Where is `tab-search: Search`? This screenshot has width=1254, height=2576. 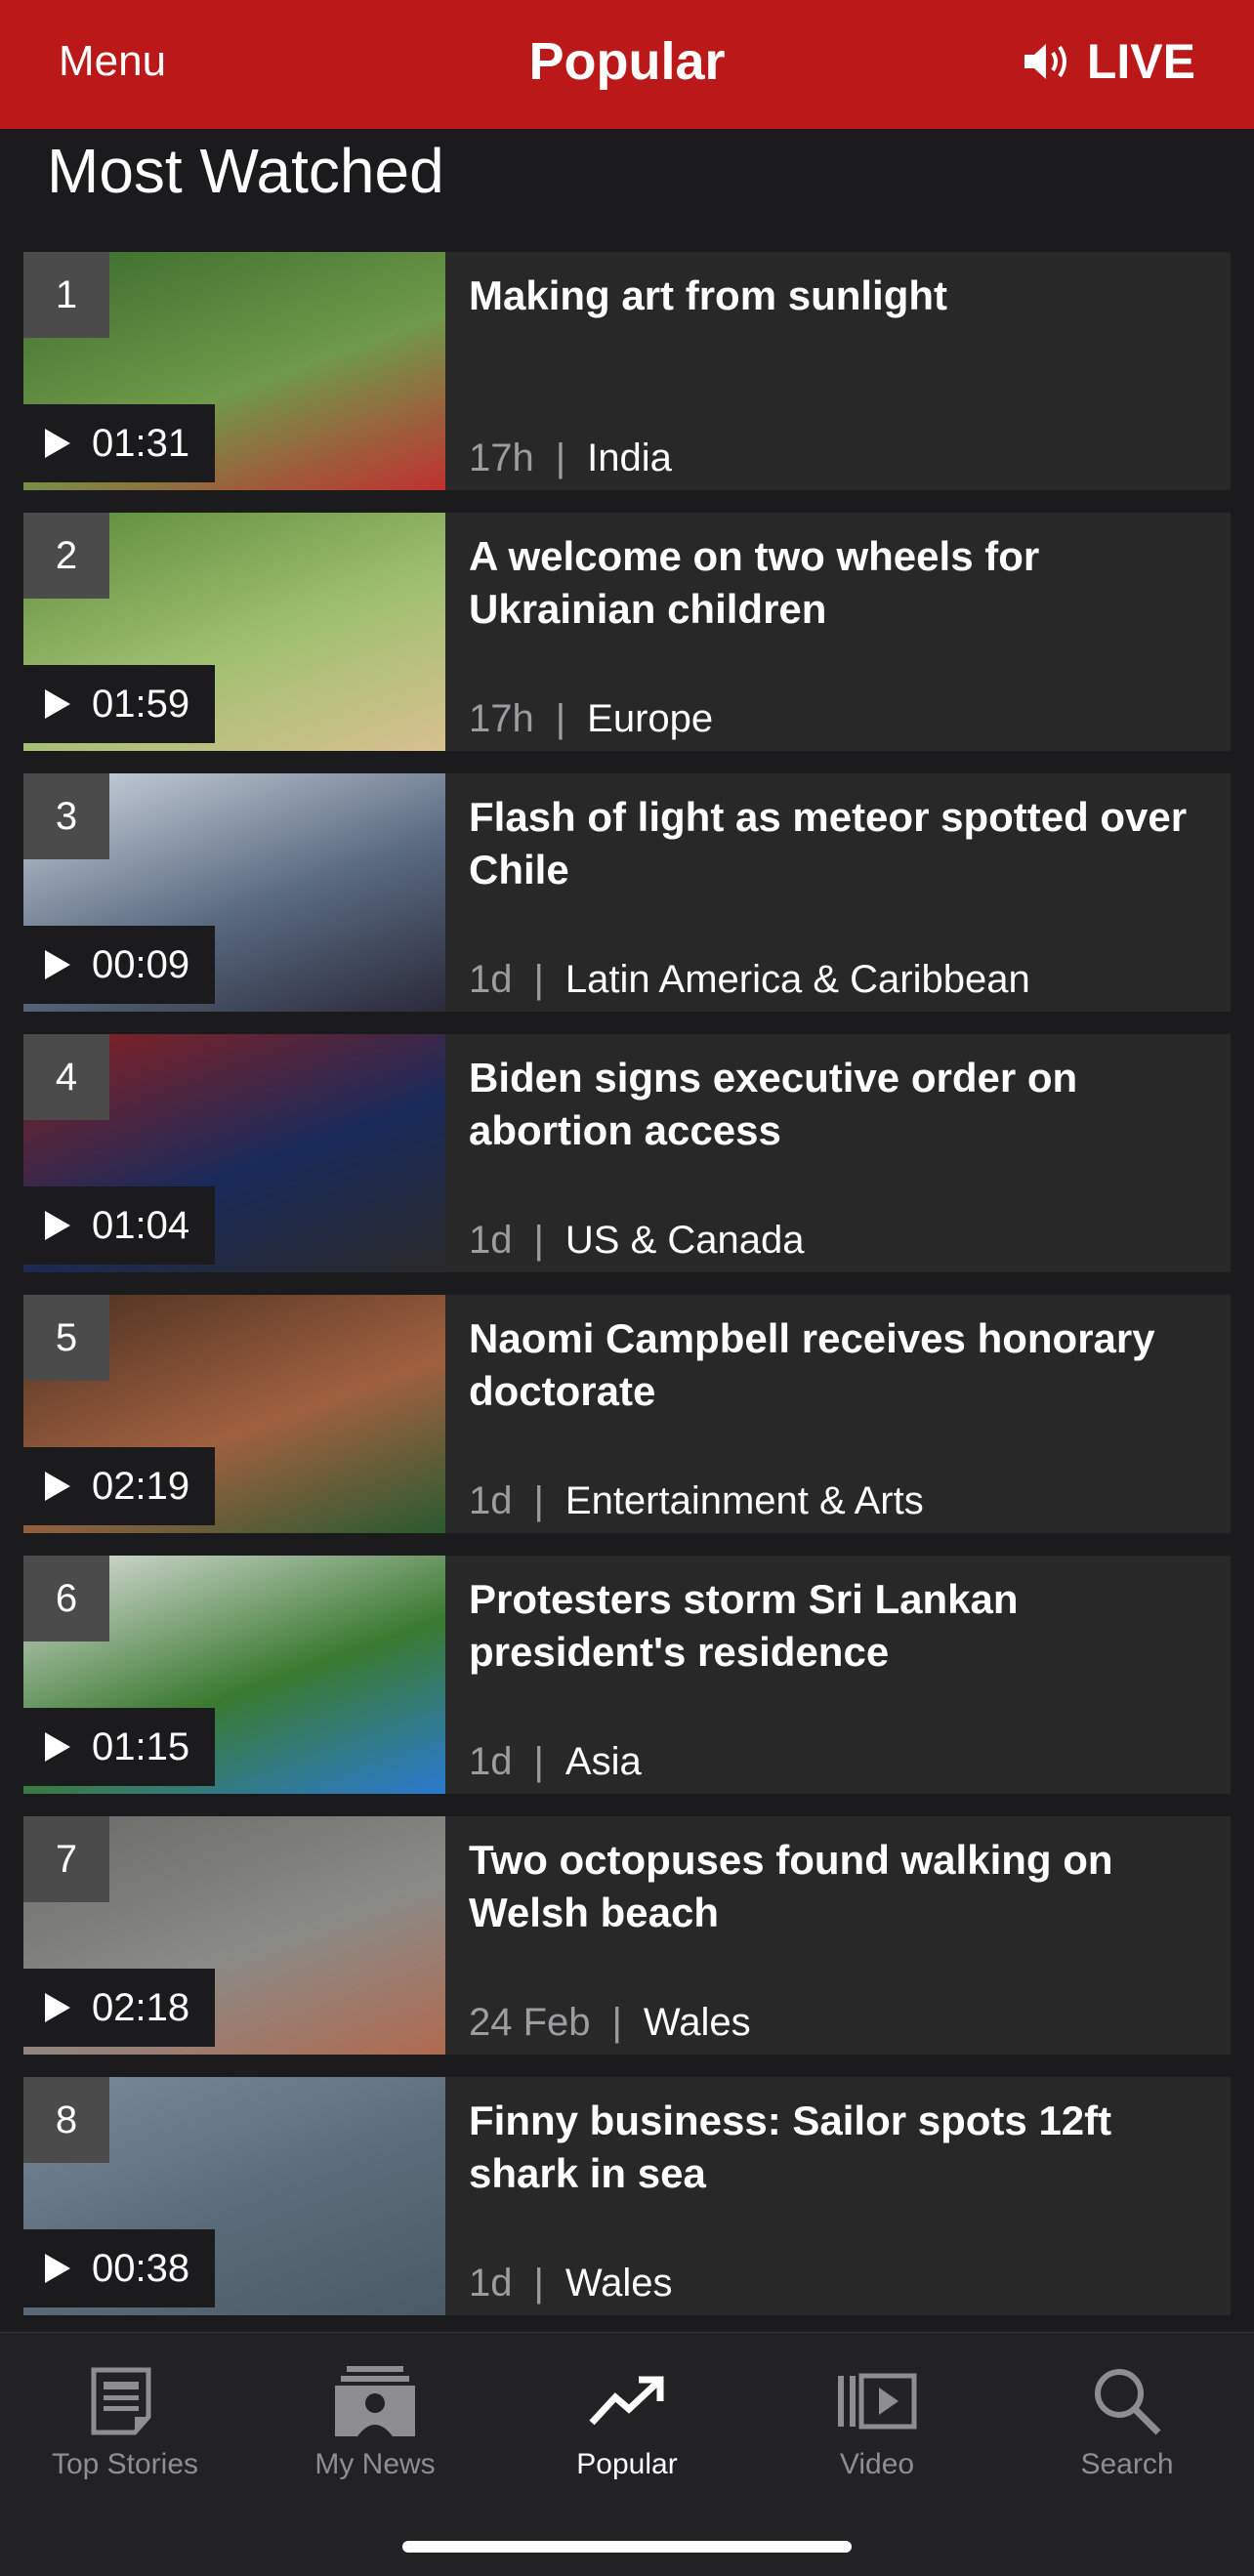 tab-search: Search is located at coordinates (1127, 2418).